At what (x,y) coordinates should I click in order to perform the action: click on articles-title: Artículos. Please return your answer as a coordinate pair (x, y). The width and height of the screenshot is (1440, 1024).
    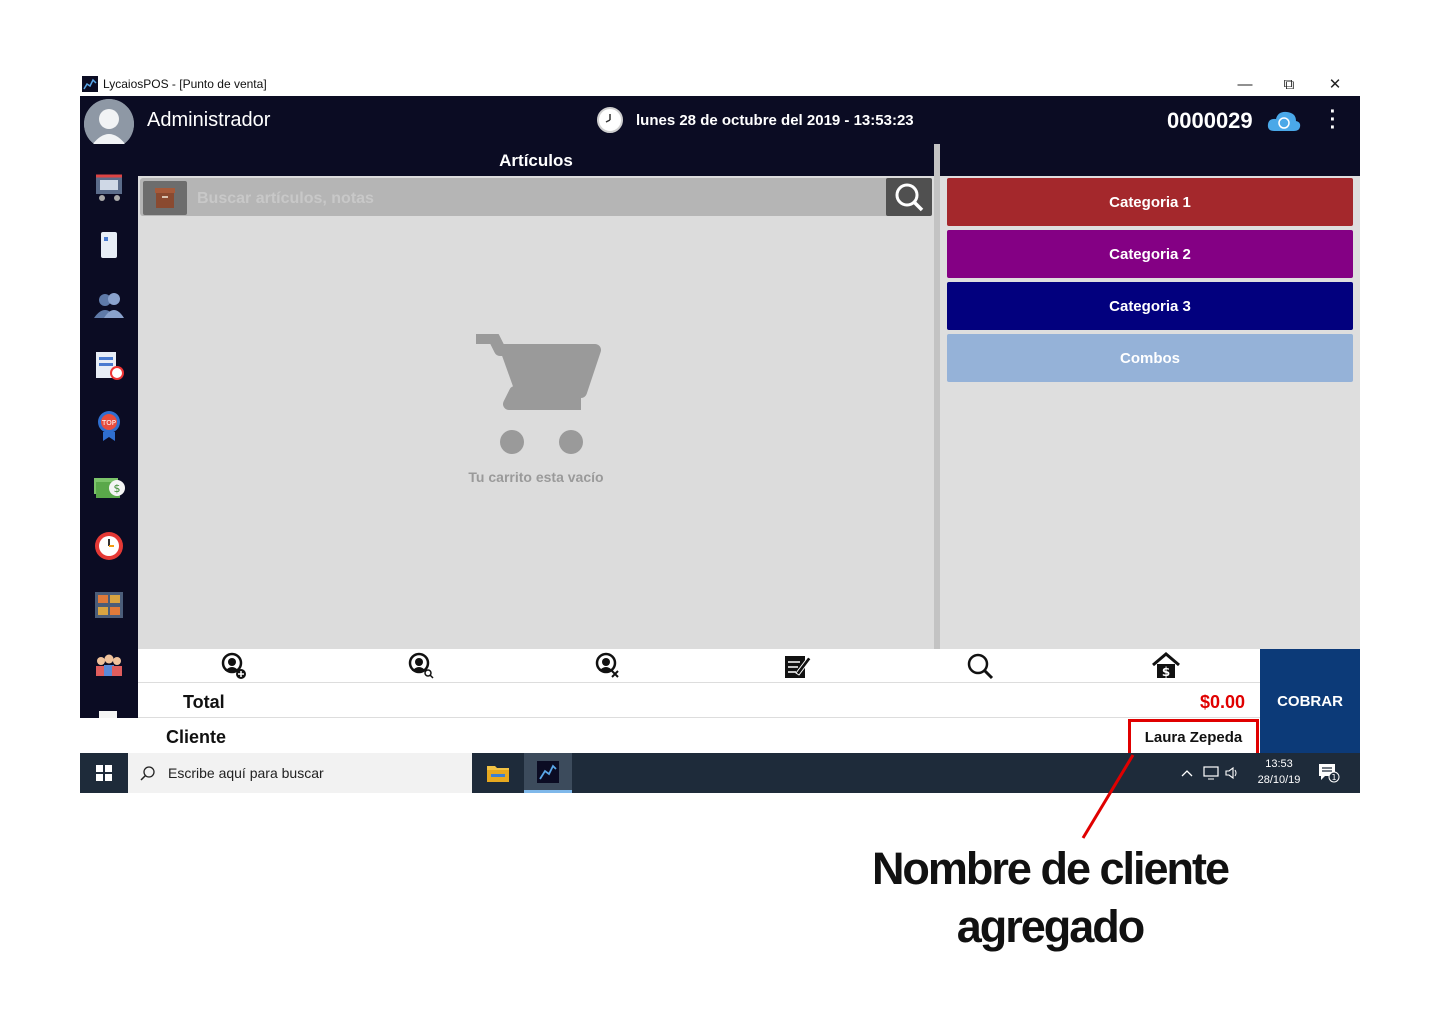
    Looking at the image, I should click on (536, 160).